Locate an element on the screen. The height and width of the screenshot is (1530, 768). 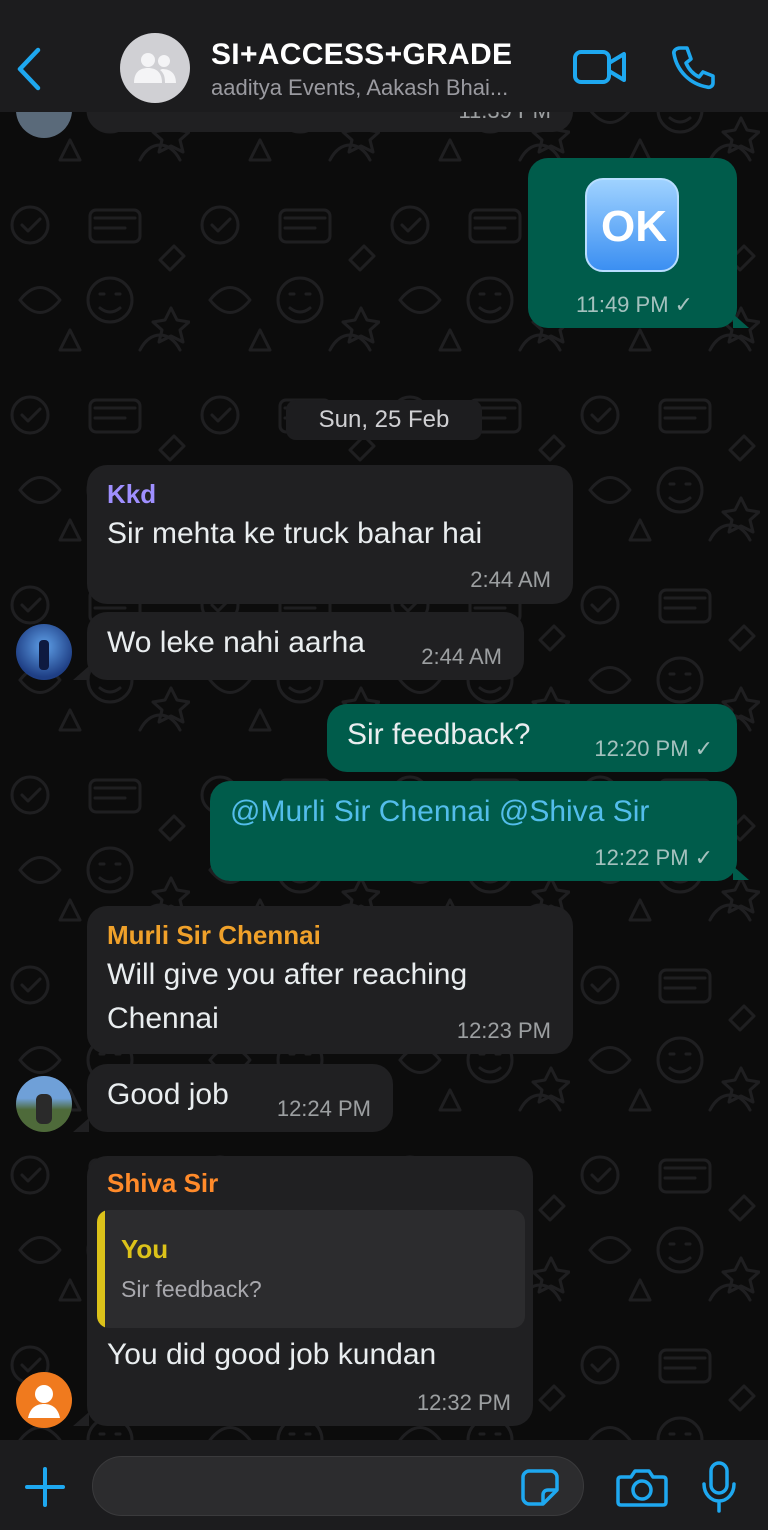
camera-icon is located at coordinates (642, 1488).